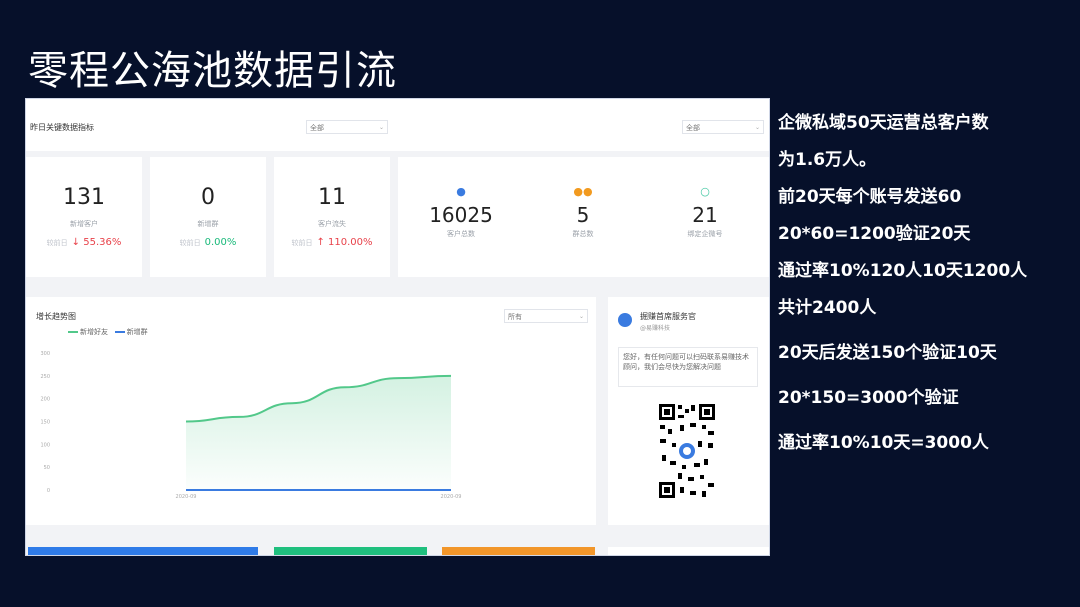  Describe the element at coordinates (84, 217) in the screenshot. I see `kpi-card-new-customers: 131 新增客户 较前日 ↓ 55.36%` at that location.